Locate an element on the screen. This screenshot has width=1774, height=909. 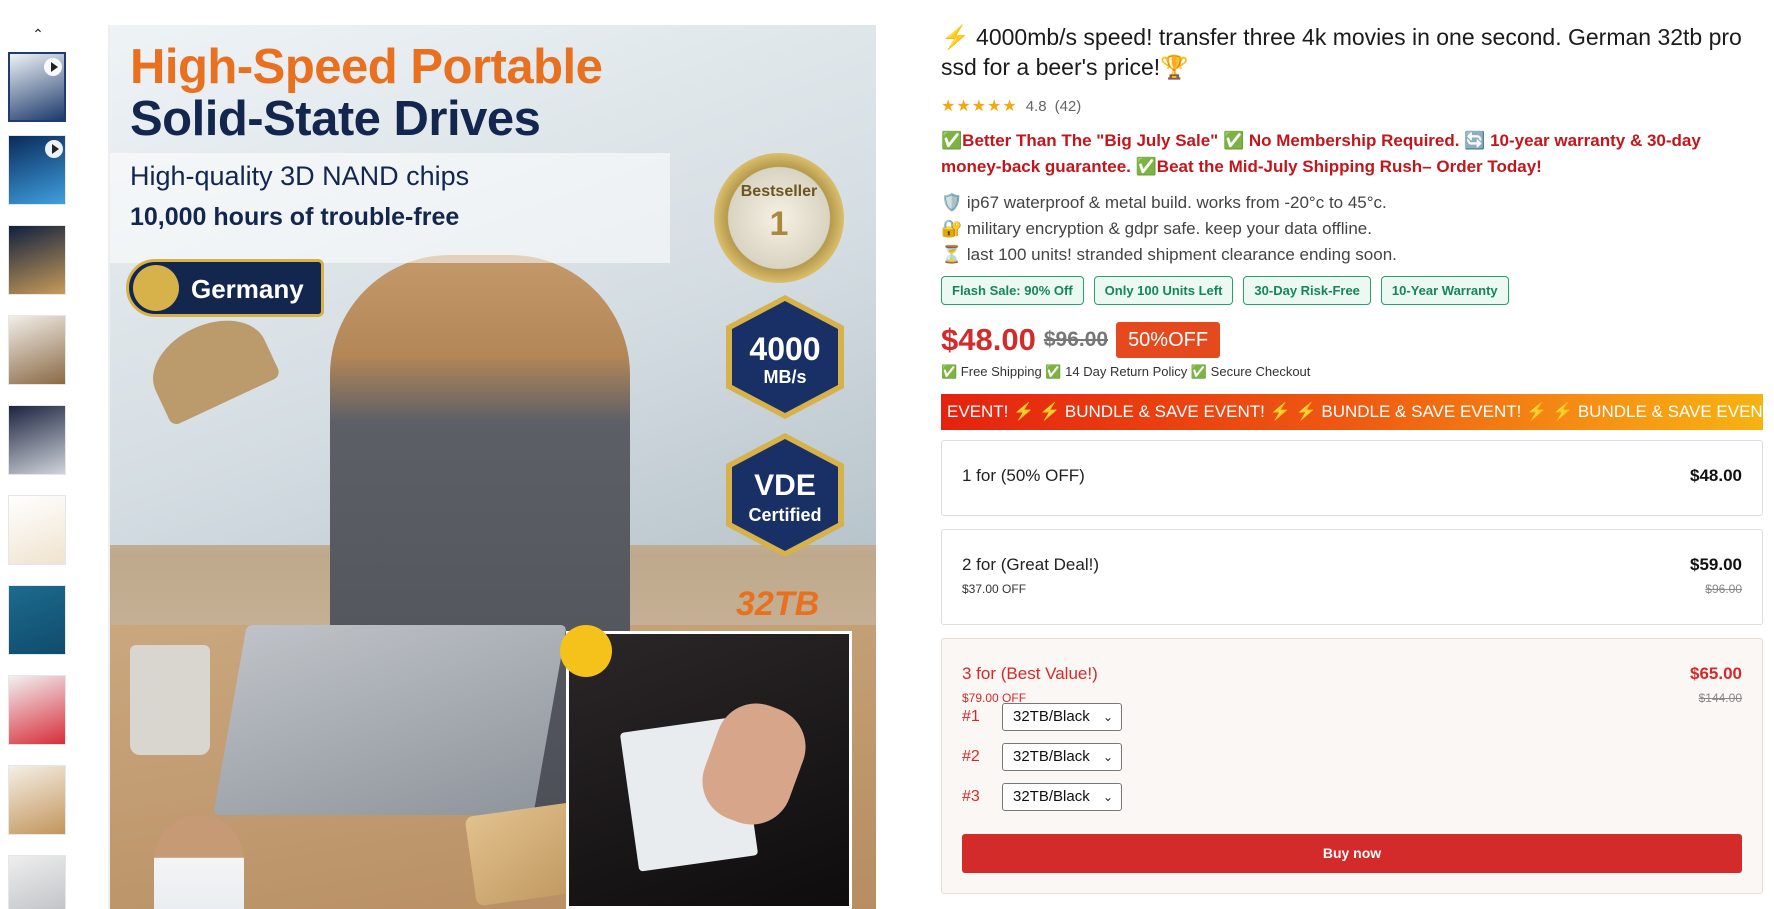
chevron-up-icon: ⌃ is located at coordinates (38, 34).